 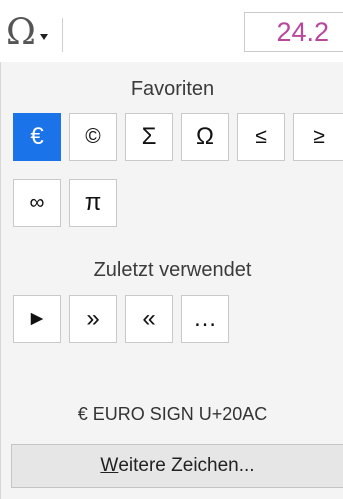 What do you see at coordinates (93, 319) in the screenshot?
I see `recent-char-right-guillemet: »` at bounding box center [93, 319].